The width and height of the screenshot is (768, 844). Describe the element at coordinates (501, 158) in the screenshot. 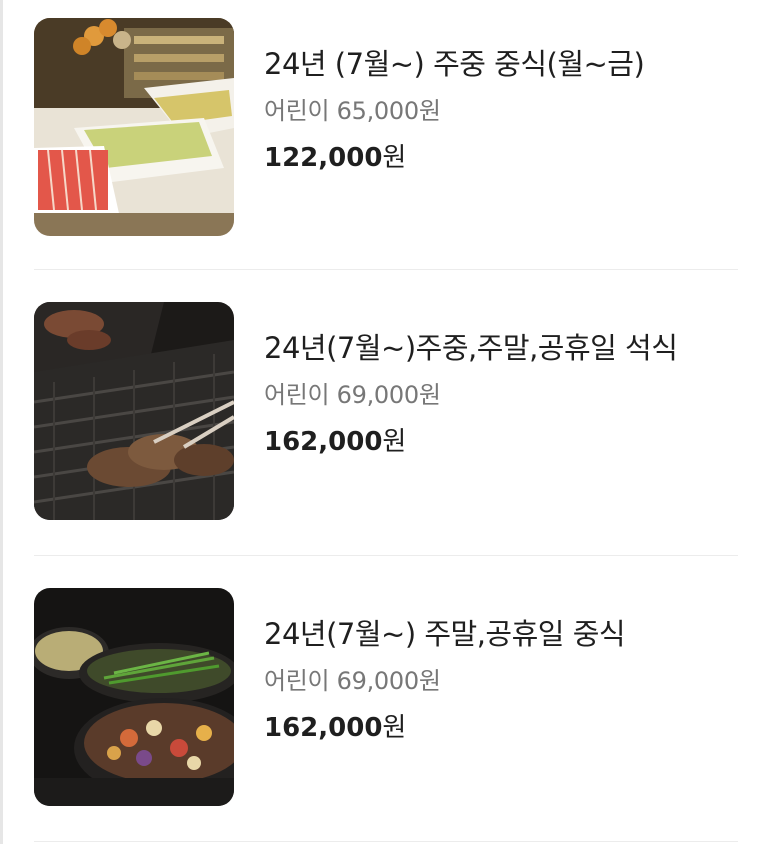

I see `adult-price: 122,000원` at that location.